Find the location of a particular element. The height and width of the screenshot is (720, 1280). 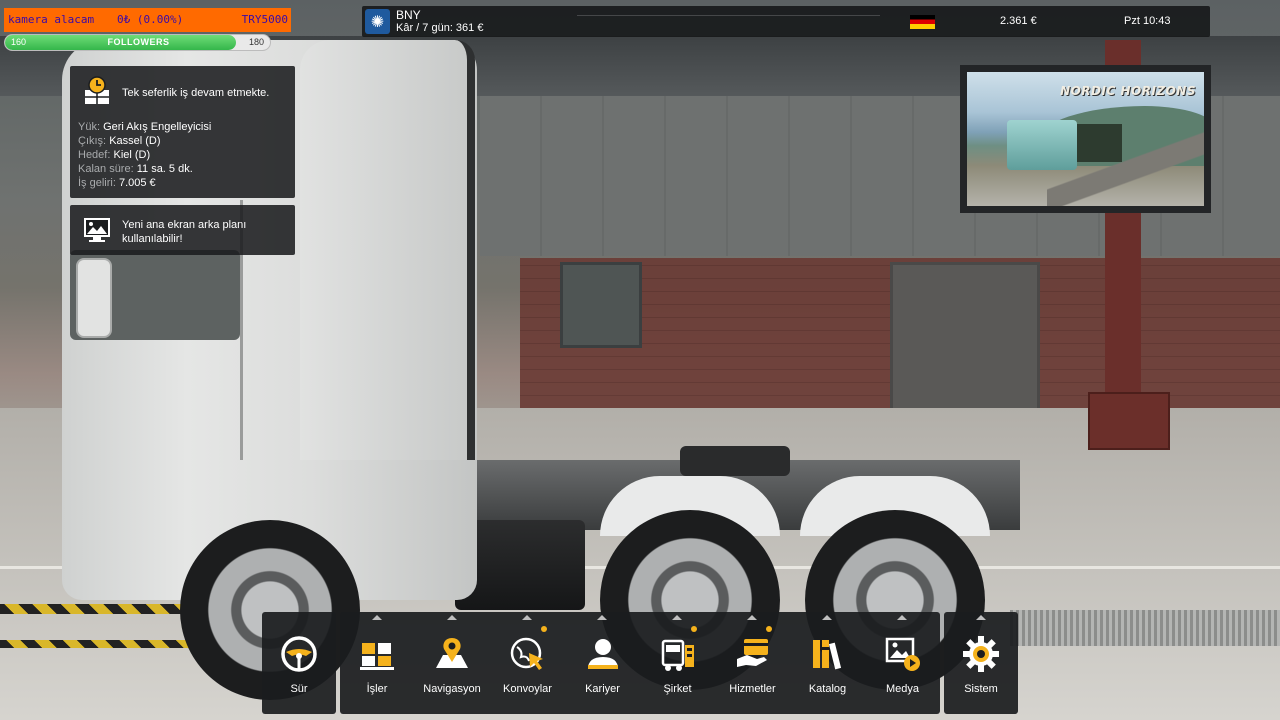

featured-image-frame: NORDIC HORIZONS is located at coordinates (1085, 139).